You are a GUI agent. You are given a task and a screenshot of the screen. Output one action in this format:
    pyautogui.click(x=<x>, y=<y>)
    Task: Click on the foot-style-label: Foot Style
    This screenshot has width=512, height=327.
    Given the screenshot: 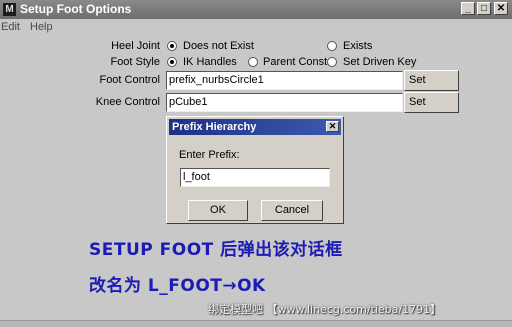 What is the action you would take?
    pyautogui.click(x=135, y=62)
    